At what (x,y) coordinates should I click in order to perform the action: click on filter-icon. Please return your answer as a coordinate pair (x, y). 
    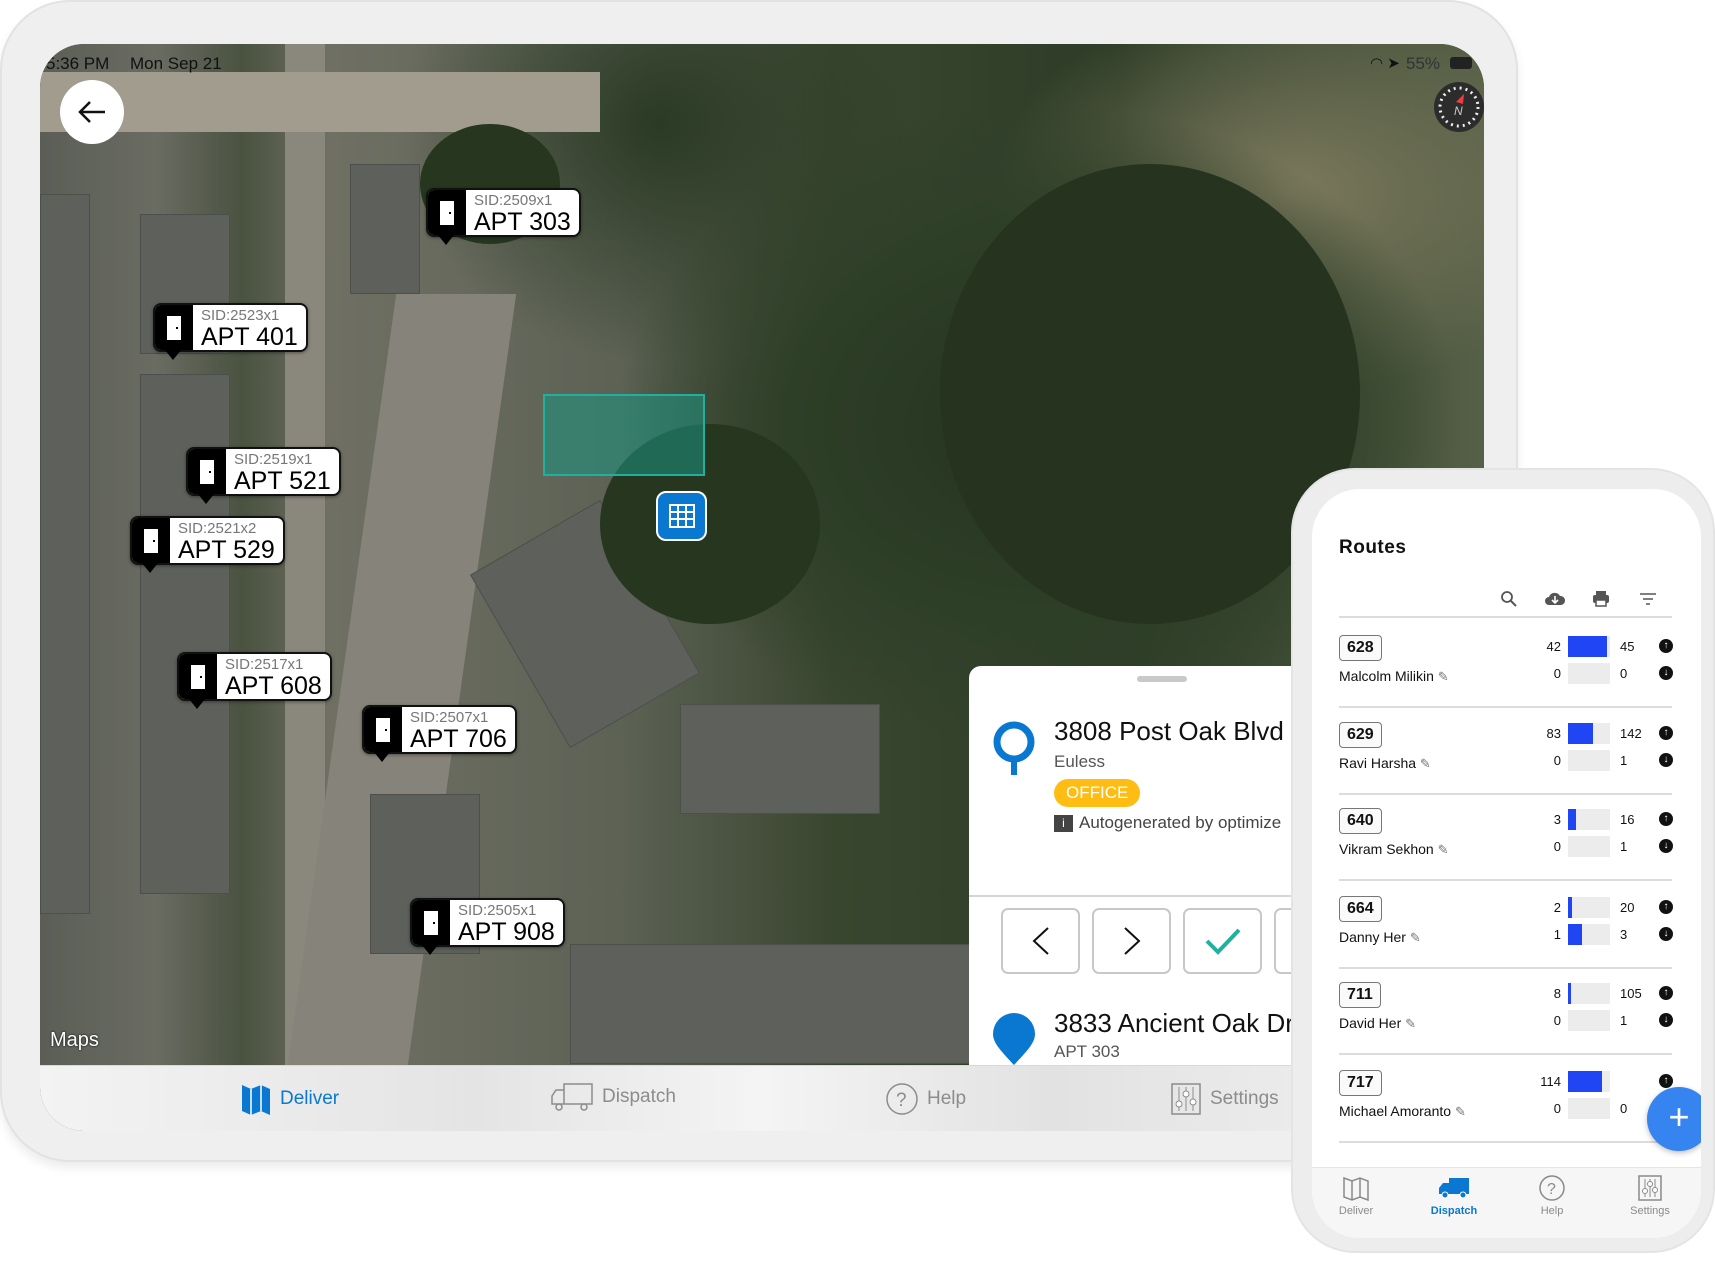
    Looking at the image, I should click on (1648, 599).